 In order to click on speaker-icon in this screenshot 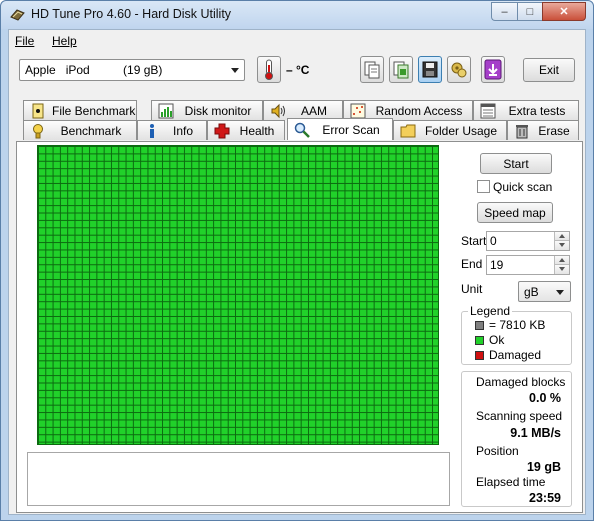, I will do `click(278, 110)`.